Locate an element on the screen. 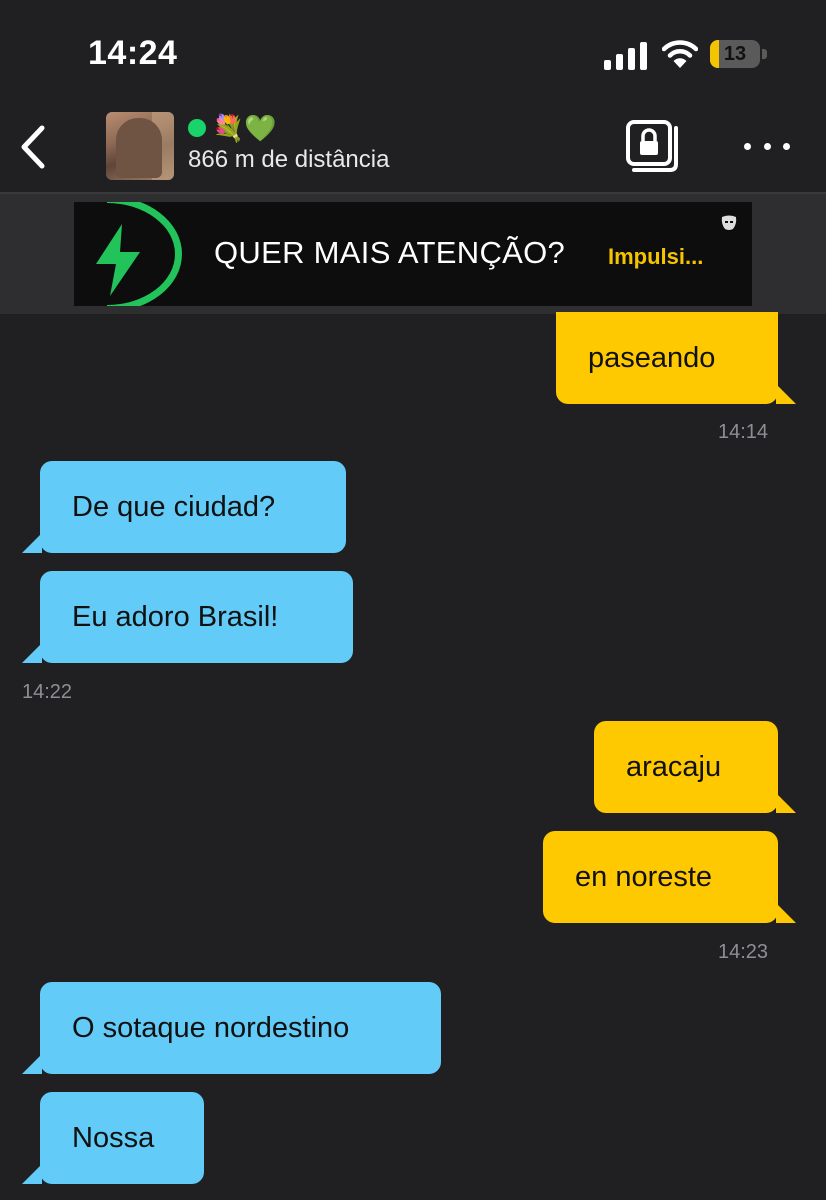  message-bubble-outgoing: en noreste is located at coordinates (669, 877).